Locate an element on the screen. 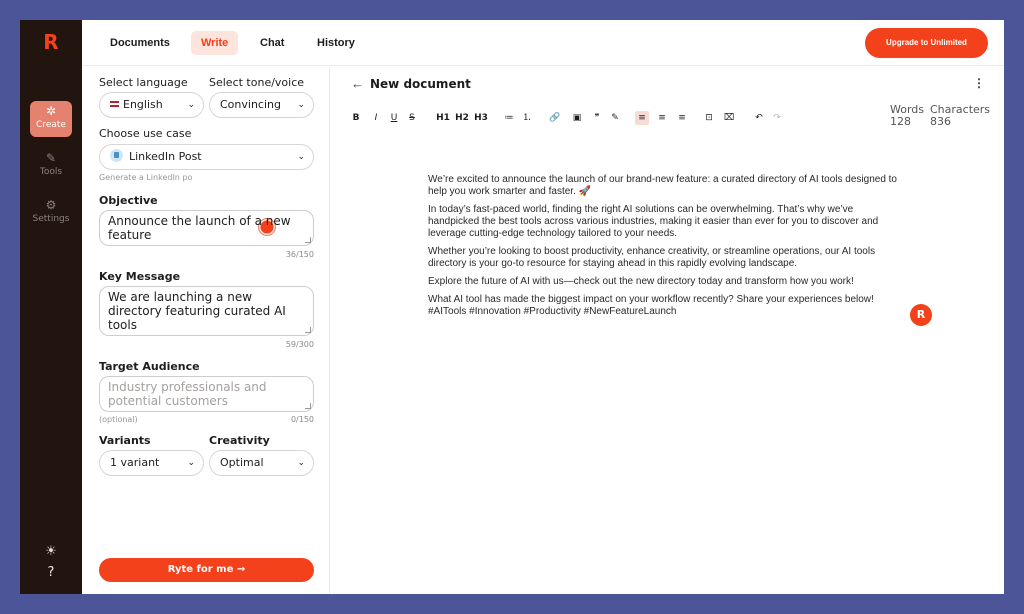  variants-label: Variants is located at coordinates (125, 440).